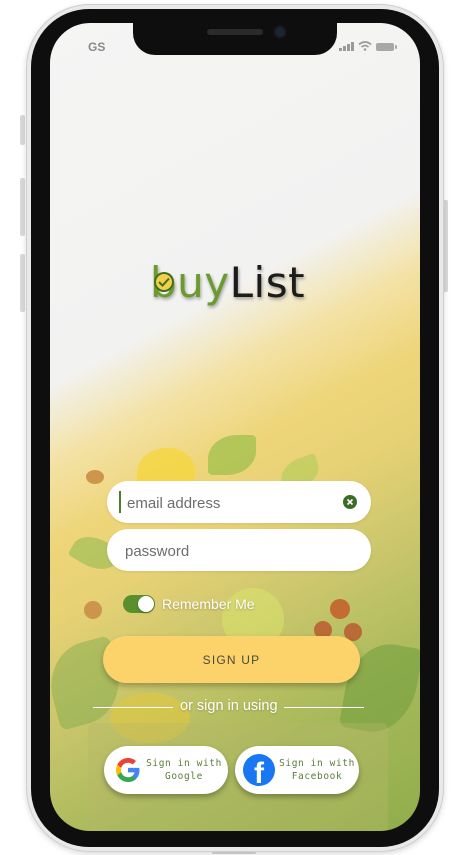  Describe the element at coordinates (234, 853) in the screenshot. I see `home-indicator` at that location.